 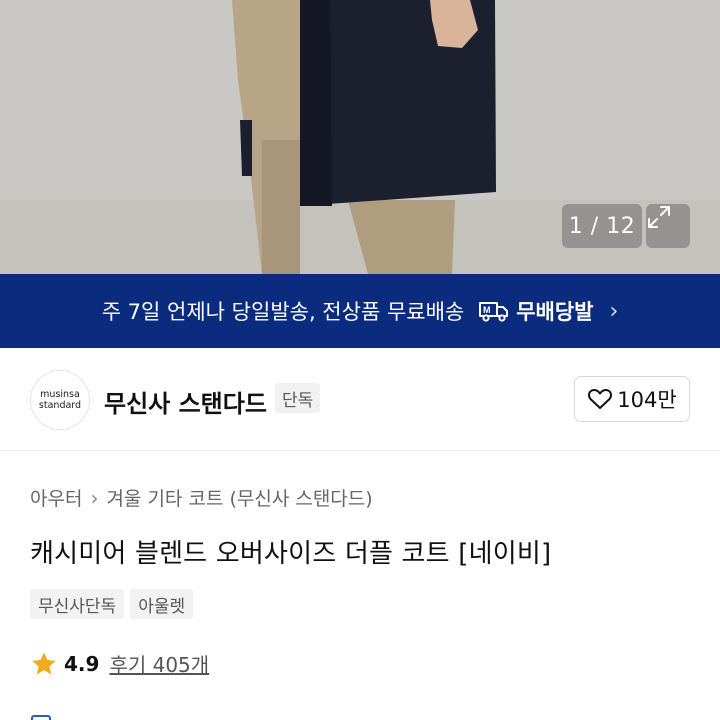 I want to click on brand-row: musinsa standard 무신사 스탠다드 단독 104만, so click(x=360, y=399).